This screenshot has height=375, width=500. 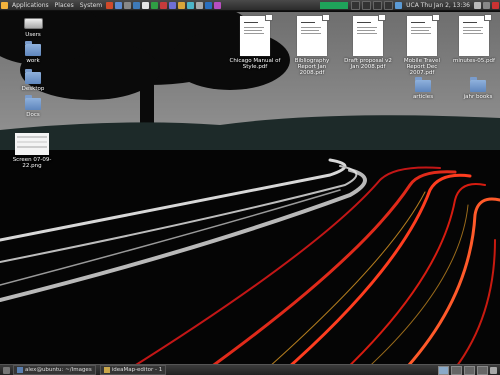 What do you see at coordinates (423, 97) in the screenshot?
I see `desktop-icon-label: articles` at bounding box center [423, 97].